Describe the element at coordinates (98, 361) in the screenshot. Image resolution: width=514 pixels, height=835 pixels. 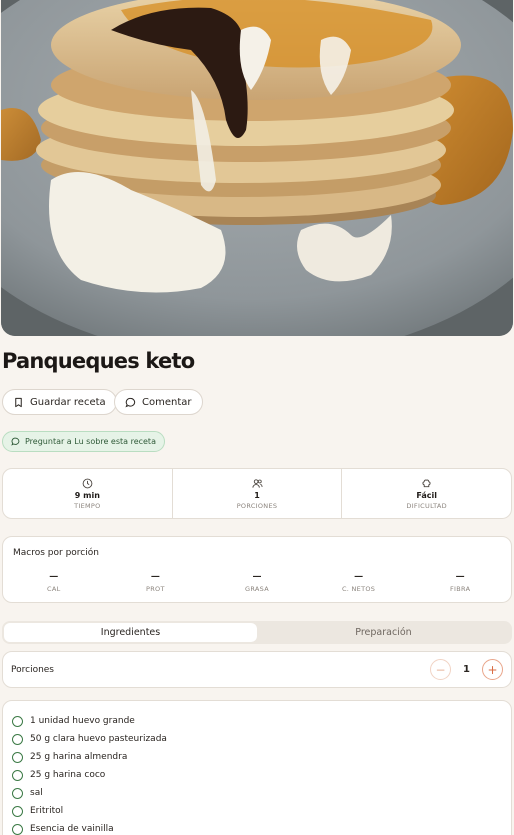
I see `recipe-title: Panqueques keto` at that location.